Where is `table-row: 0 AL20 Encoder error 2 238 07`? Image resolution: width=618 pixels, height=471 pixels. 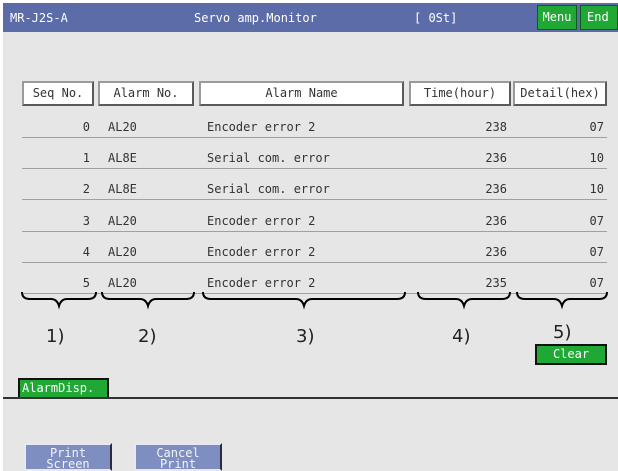 table-row: 0 AL20 Encoder error 2 238 07 is located at coordinates (309, 128).